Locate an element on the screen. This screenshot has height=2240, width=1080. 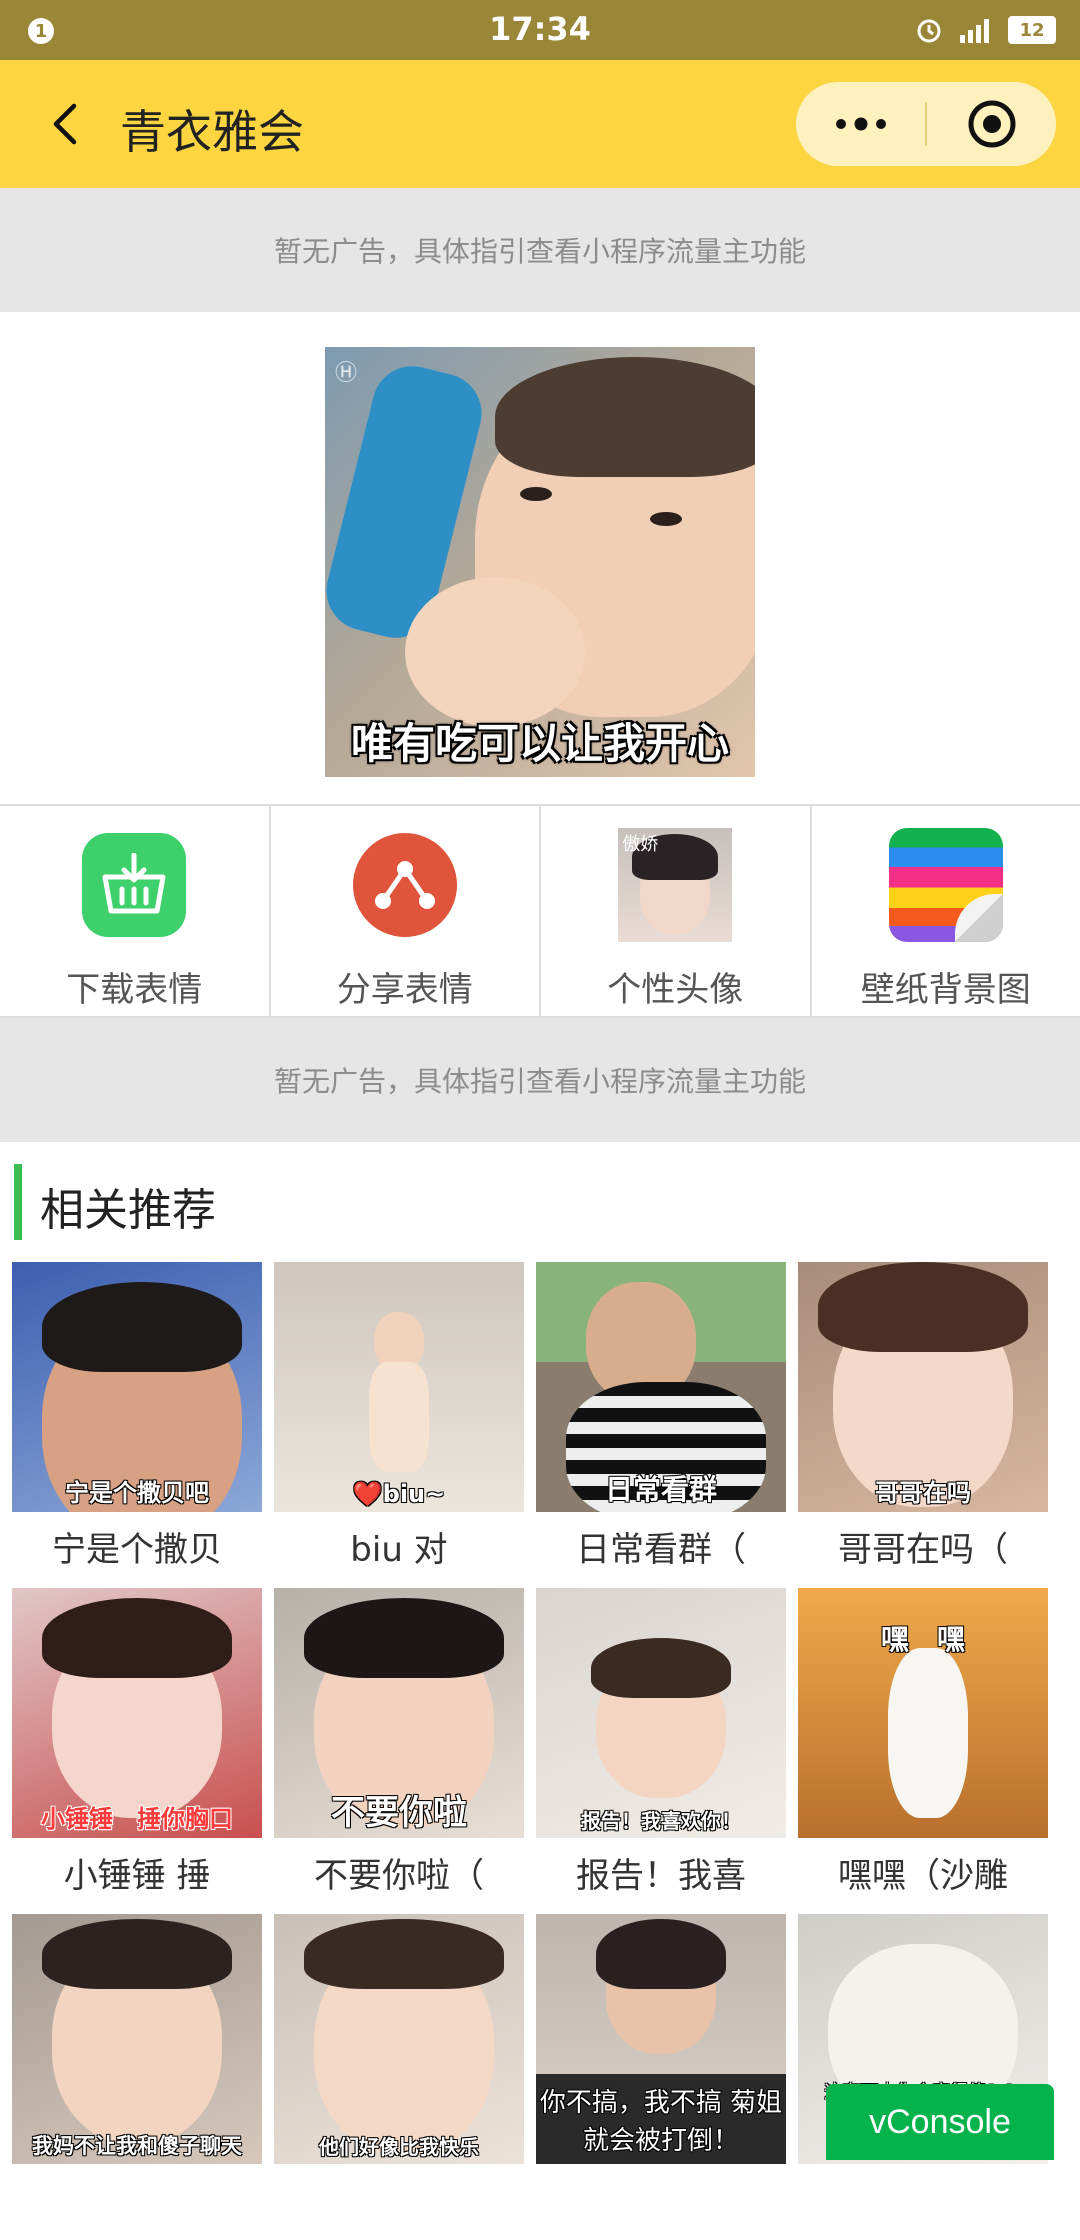
recommend-item: 哥哥在吗 哥哥在吗（ is located at coordinates (923, 1425).